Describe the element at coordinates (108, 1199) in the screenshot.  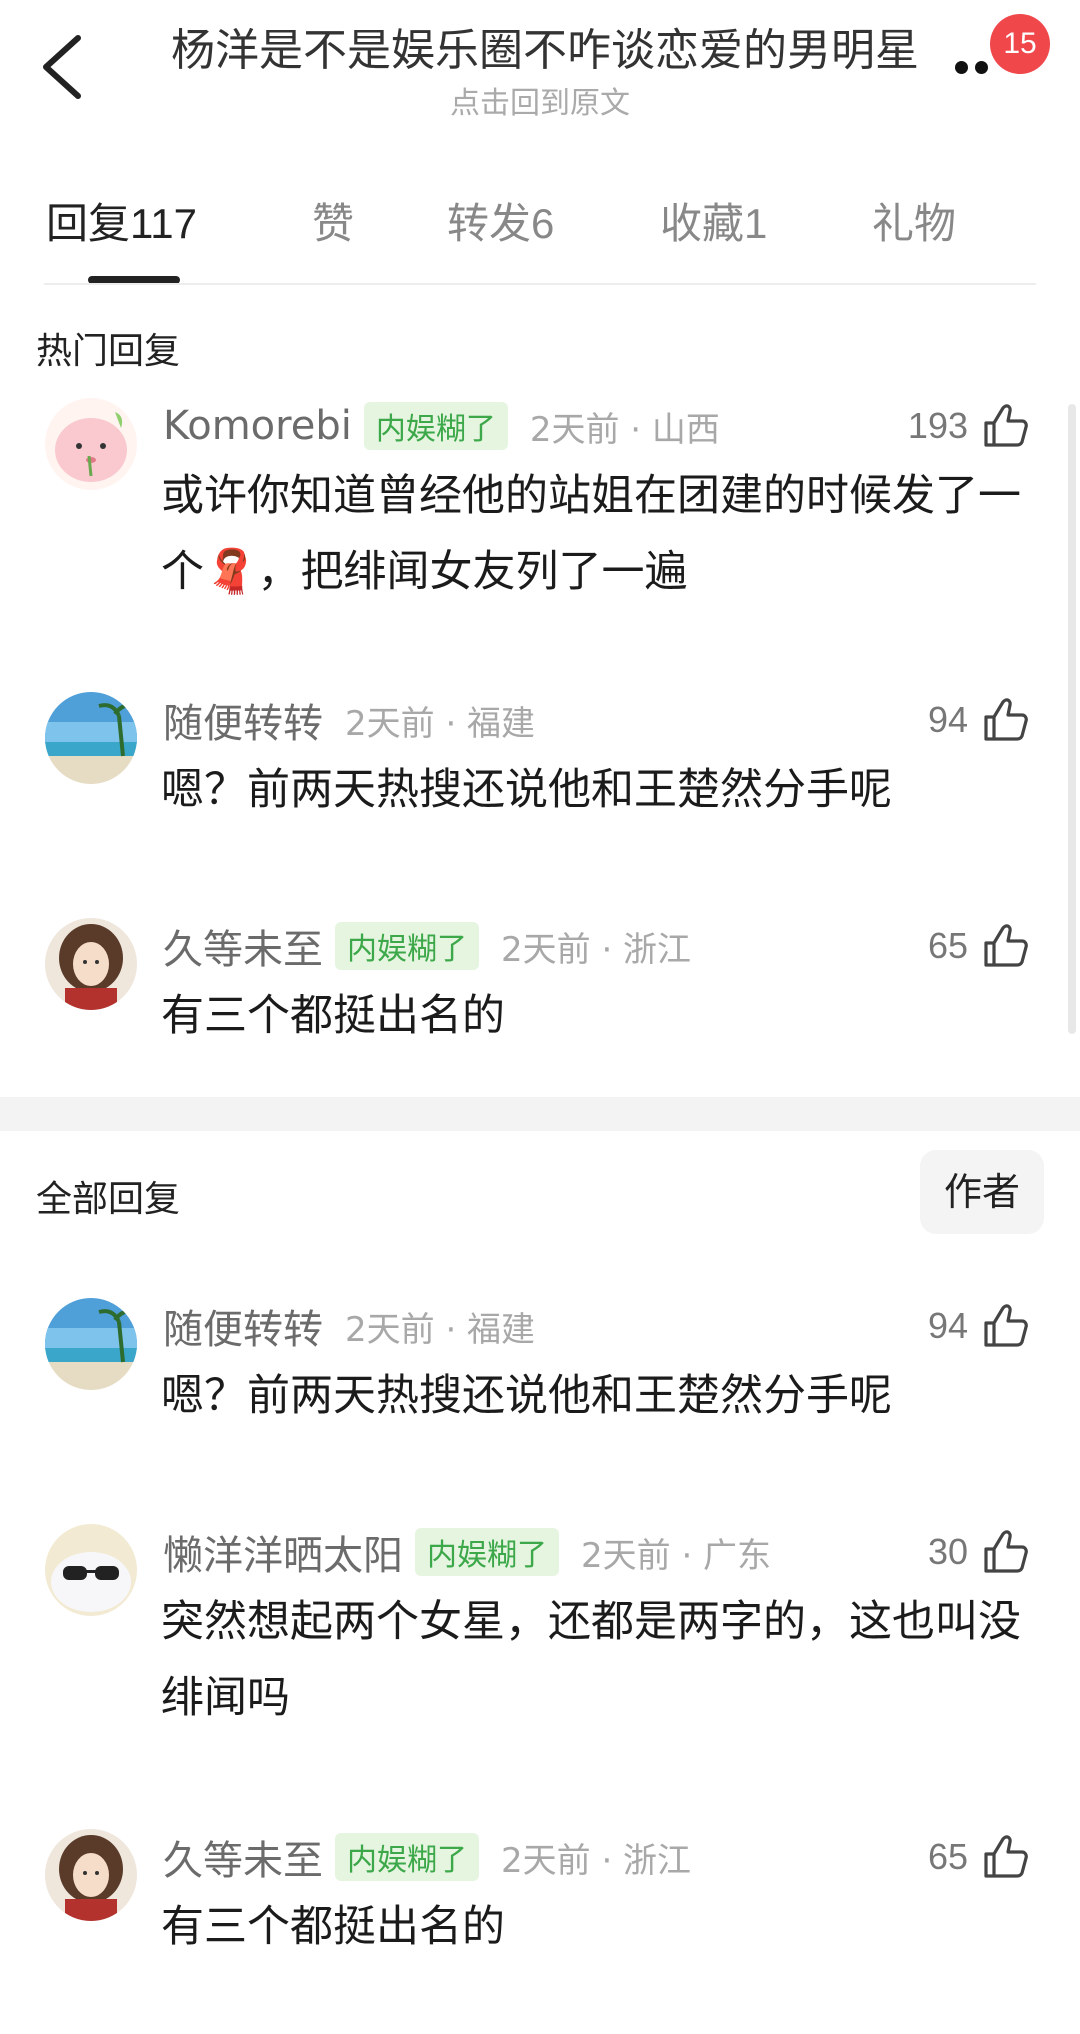
I see `all-replies-title: 全部回复` at that location.